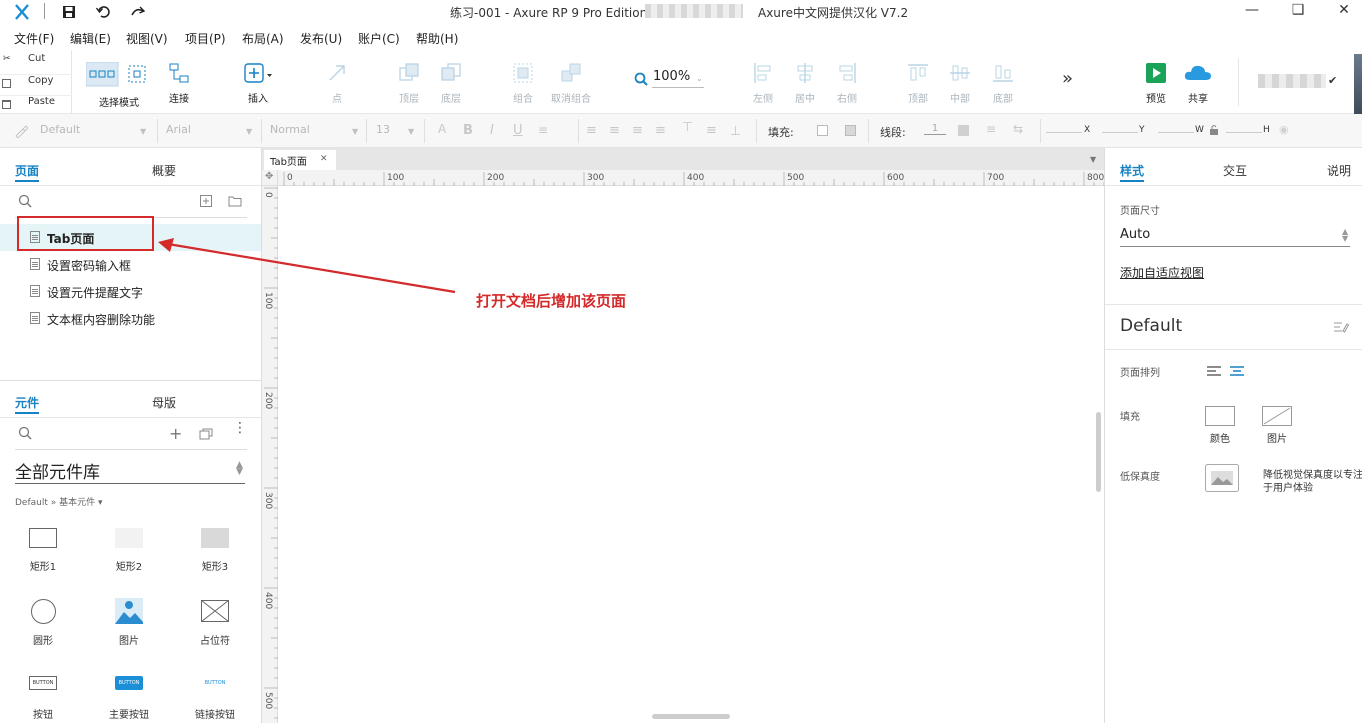  What do you see at coordinates (1176, 132) in the screenshot?
I see `w-field` at bounding box center [1176, 132].